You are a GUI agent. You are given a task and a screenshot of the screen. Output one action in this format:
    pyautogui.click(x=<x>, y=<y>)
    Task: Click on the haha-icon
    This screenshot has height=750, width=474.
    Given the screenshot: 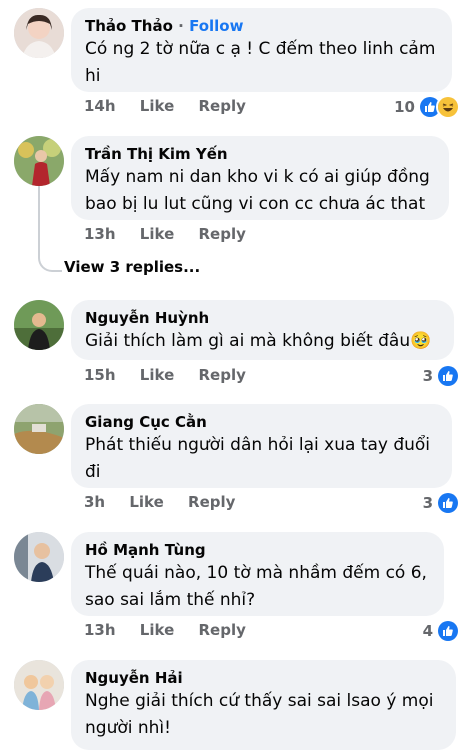 What is the action you would take?
    pyautogui.click(x=448, y=107)
    